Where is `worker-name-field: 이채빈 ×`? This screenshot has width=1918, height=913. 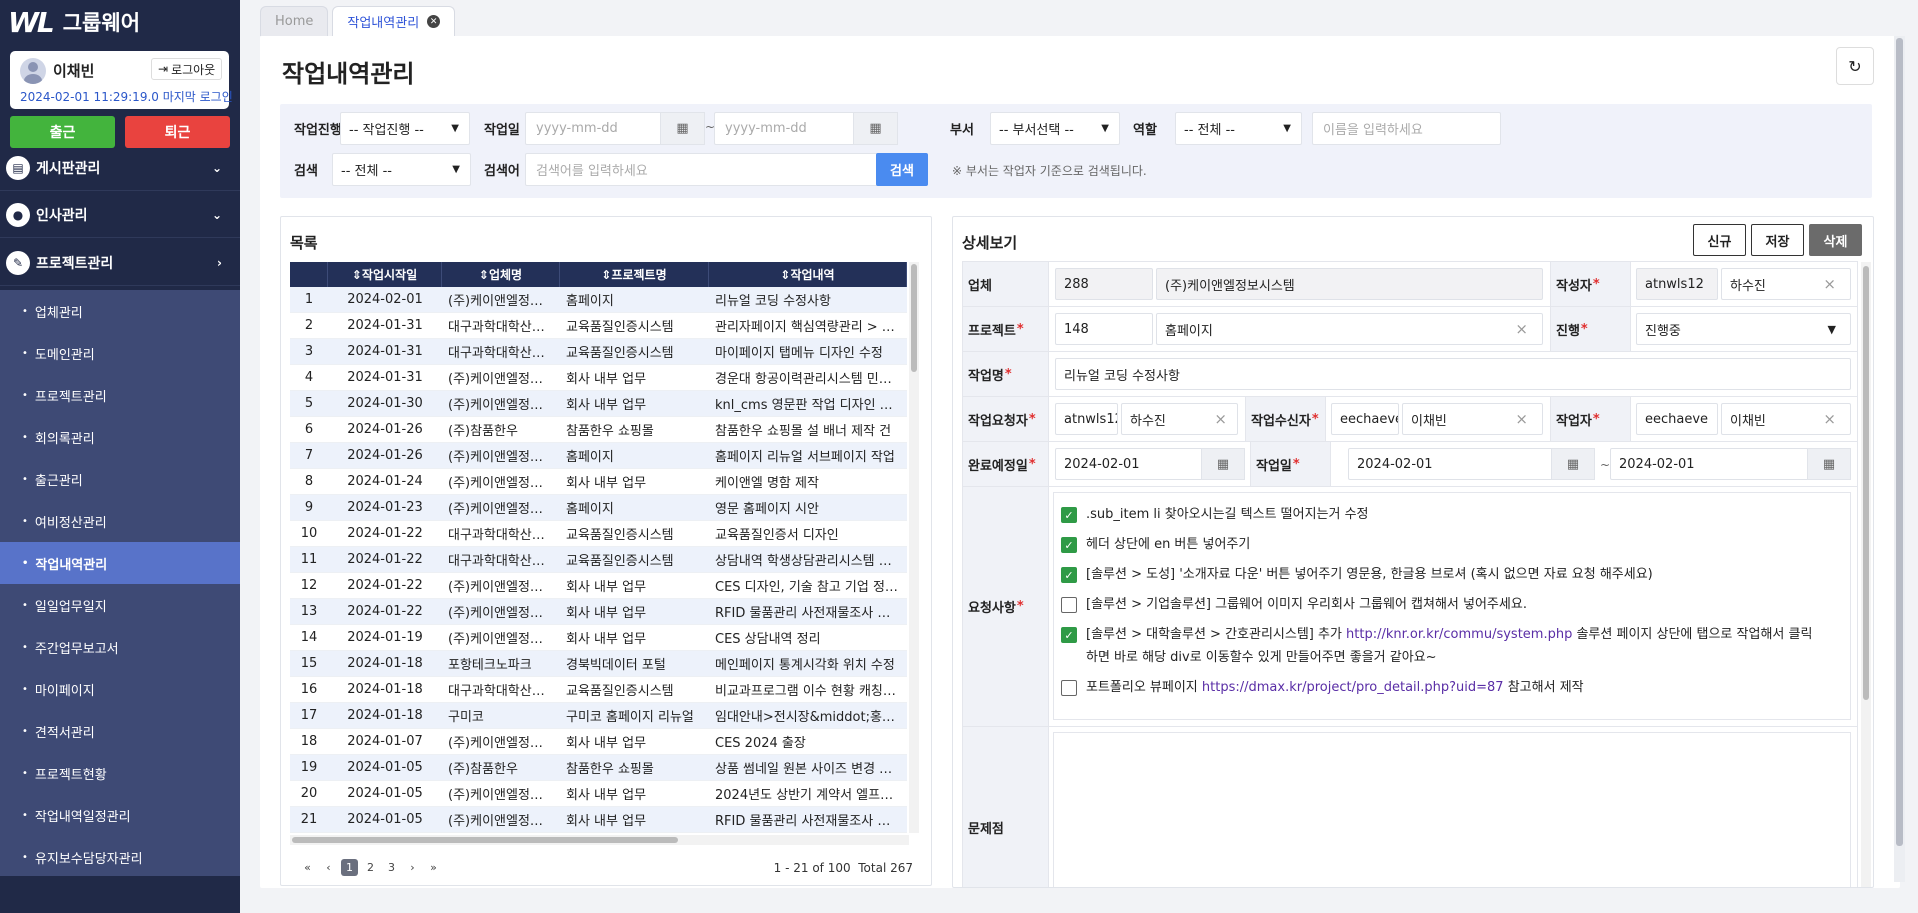
worker-name-field: 이채빈 × is located at coordinates (1786, 419).